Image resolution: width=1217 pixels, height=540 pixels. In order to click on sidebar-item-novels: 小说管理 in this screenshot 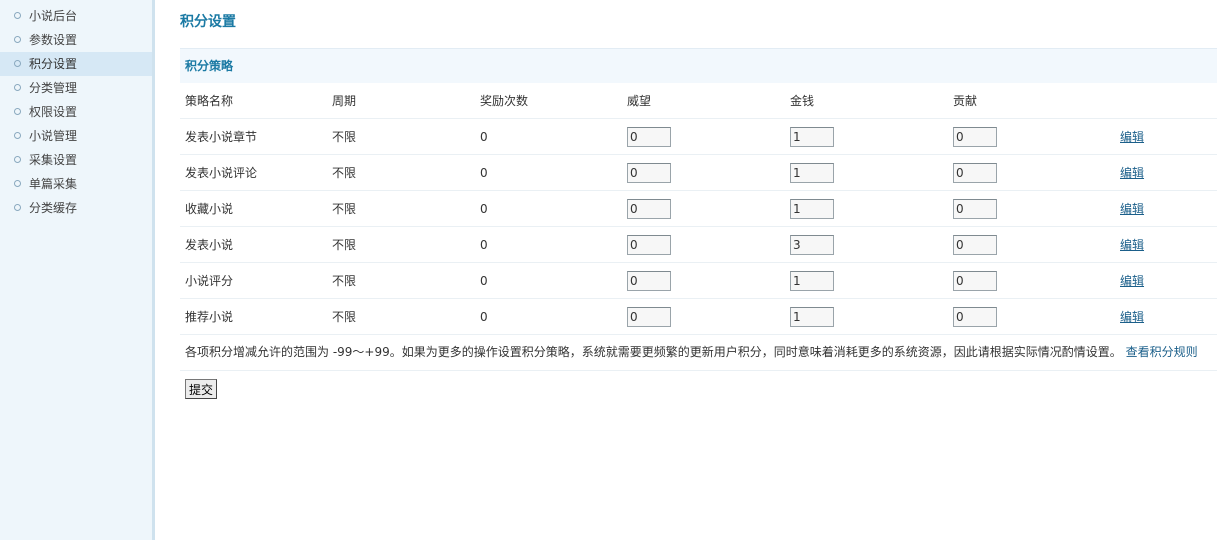, I will do `click(76, 136)`.